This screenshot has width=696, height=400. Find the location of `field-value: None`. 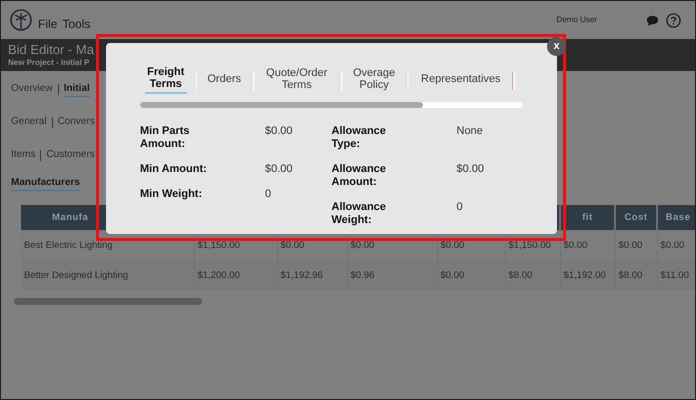

field-value: None is located at coordinates (469, 132).